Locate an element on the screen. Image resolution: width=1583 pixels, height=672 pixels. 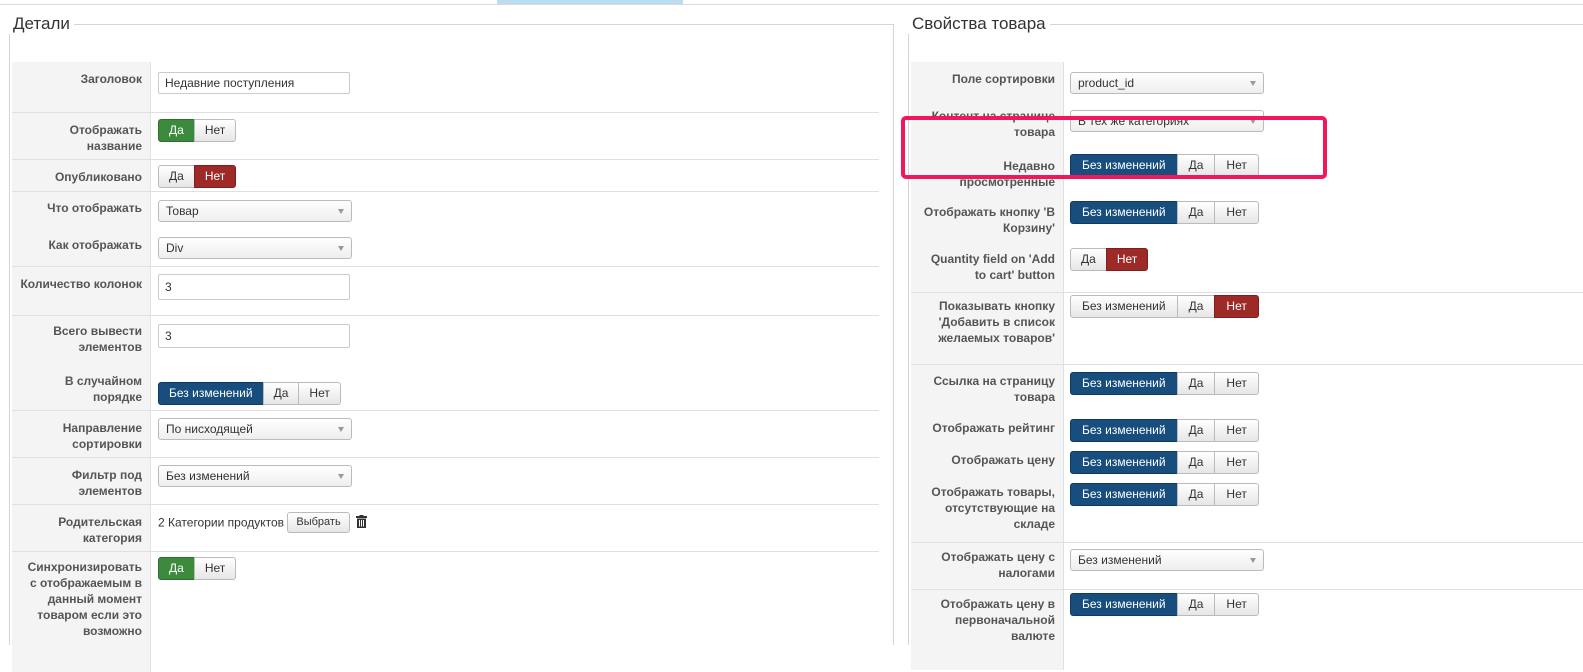
sync-no-button: Нет is located at coordinates (215, 568).